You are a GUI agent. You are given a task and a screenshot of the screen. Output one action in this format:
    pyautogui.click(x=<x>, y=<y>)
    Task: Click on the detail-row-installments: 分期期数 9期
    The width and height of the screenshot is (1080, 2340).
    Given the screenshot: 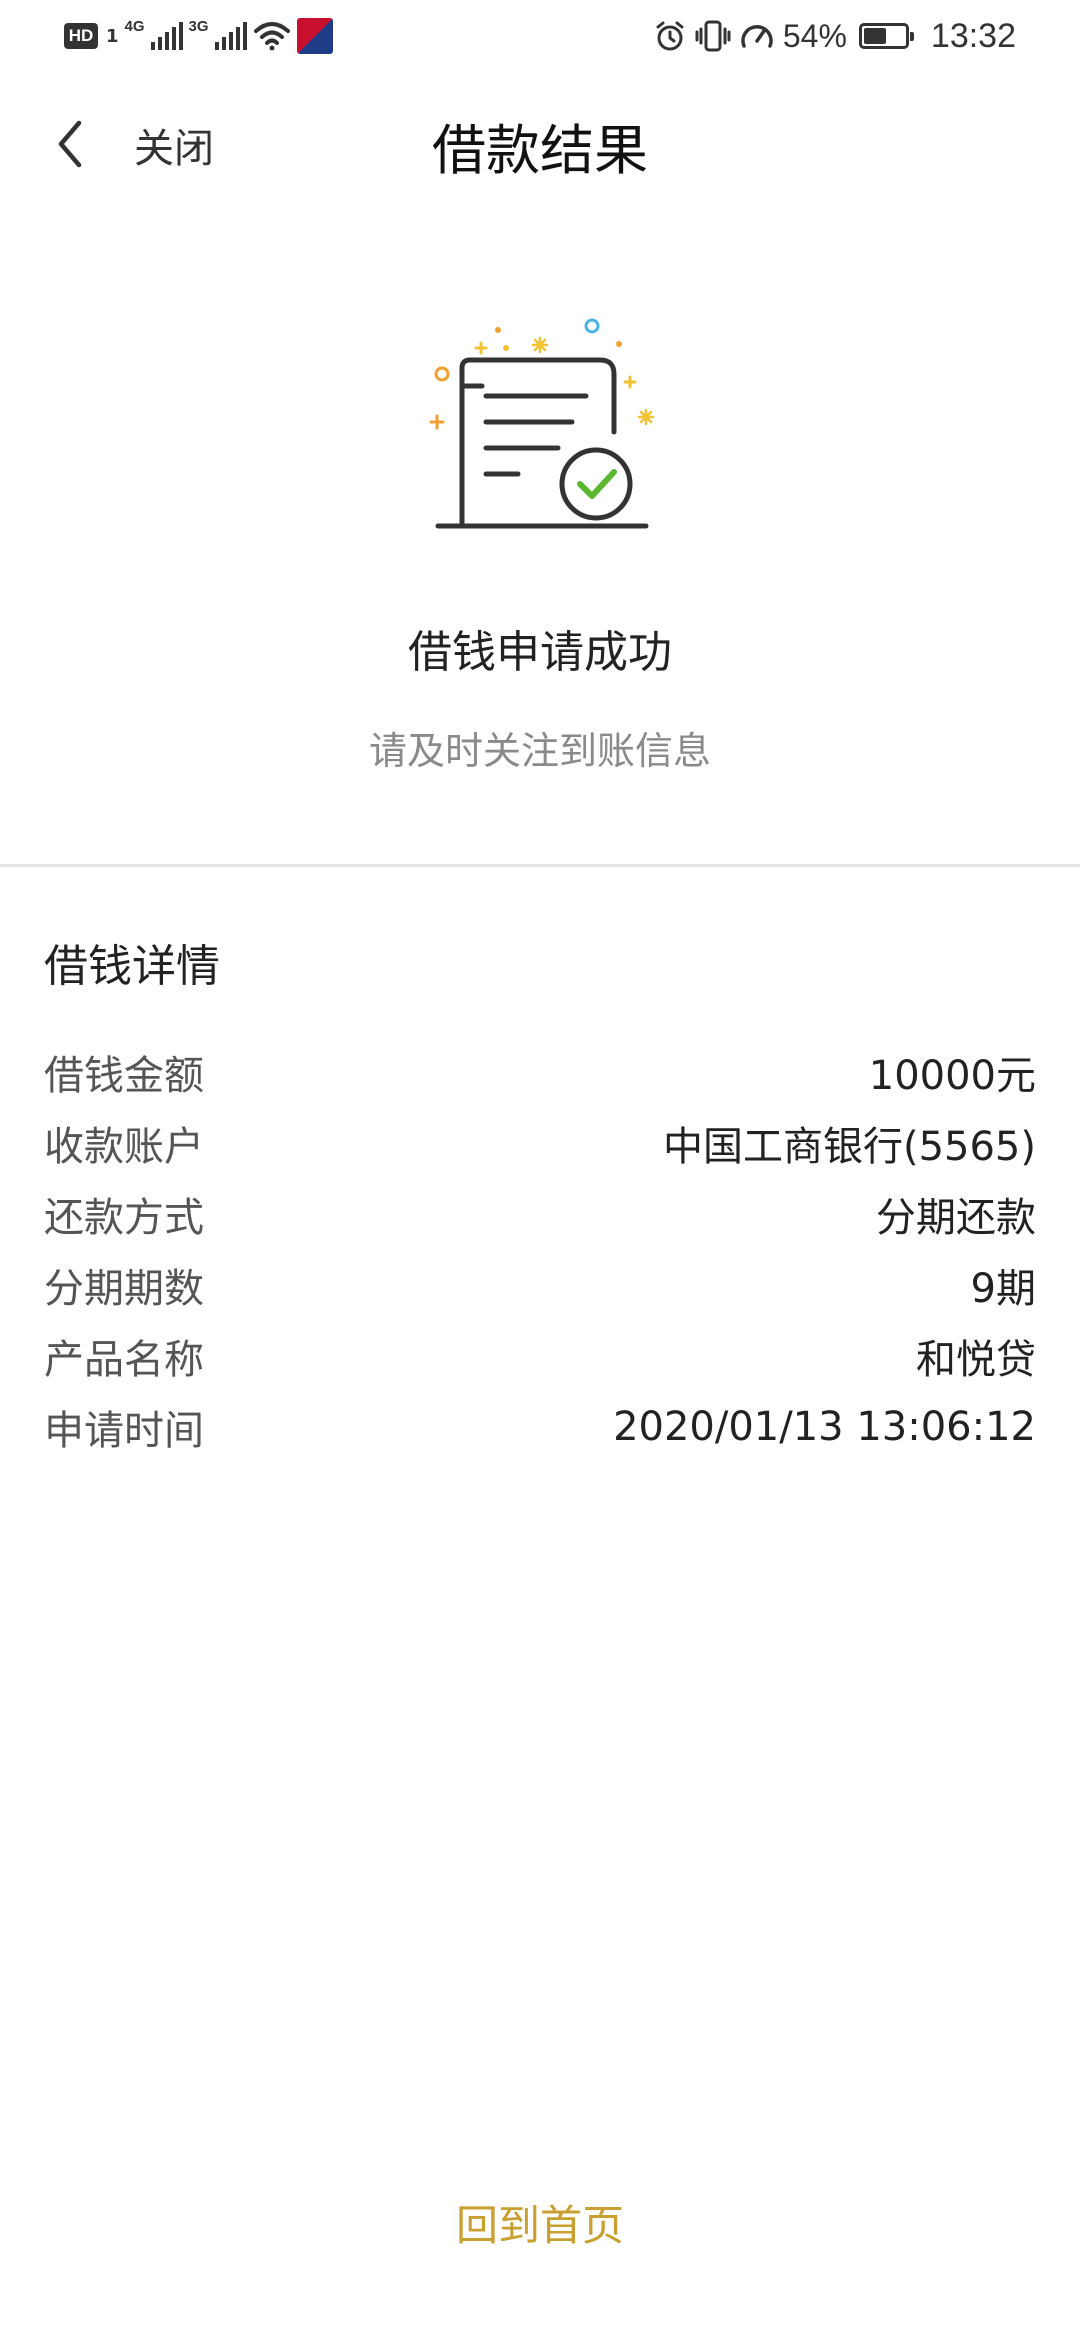 What is the action you would take?
    pyautogui.click(x=540, y=1284)
    